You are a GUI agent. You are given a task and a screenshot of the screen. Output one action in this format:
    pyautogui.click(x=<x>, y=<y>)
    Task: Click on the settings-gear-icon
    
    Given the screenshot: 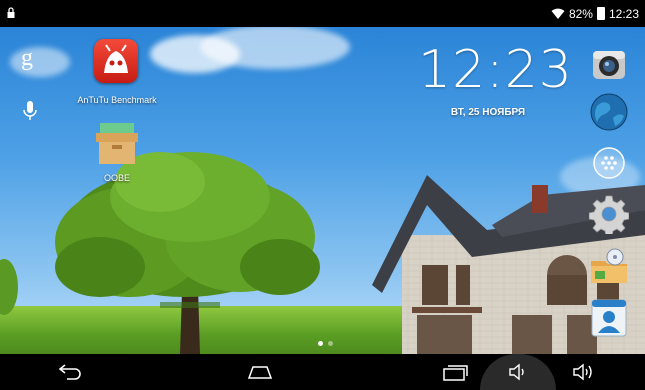 What is the action you would take?
    pyautogui.click(x=609, y=216)
    